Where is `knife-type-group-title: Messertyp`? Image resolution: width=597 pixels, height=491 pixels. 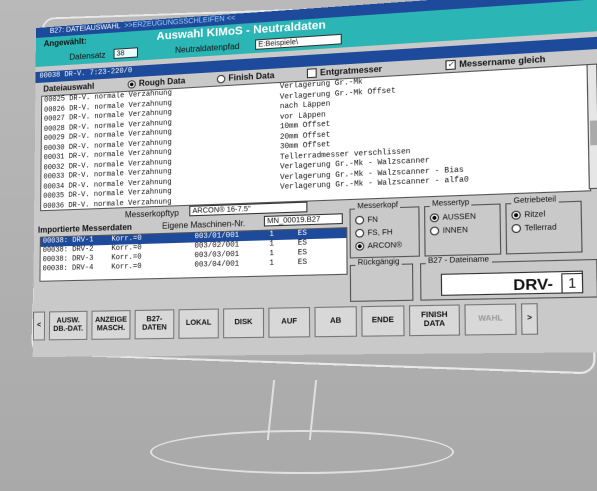
knife-type-group-title: Messertyp is located at coordinates (451, 203).